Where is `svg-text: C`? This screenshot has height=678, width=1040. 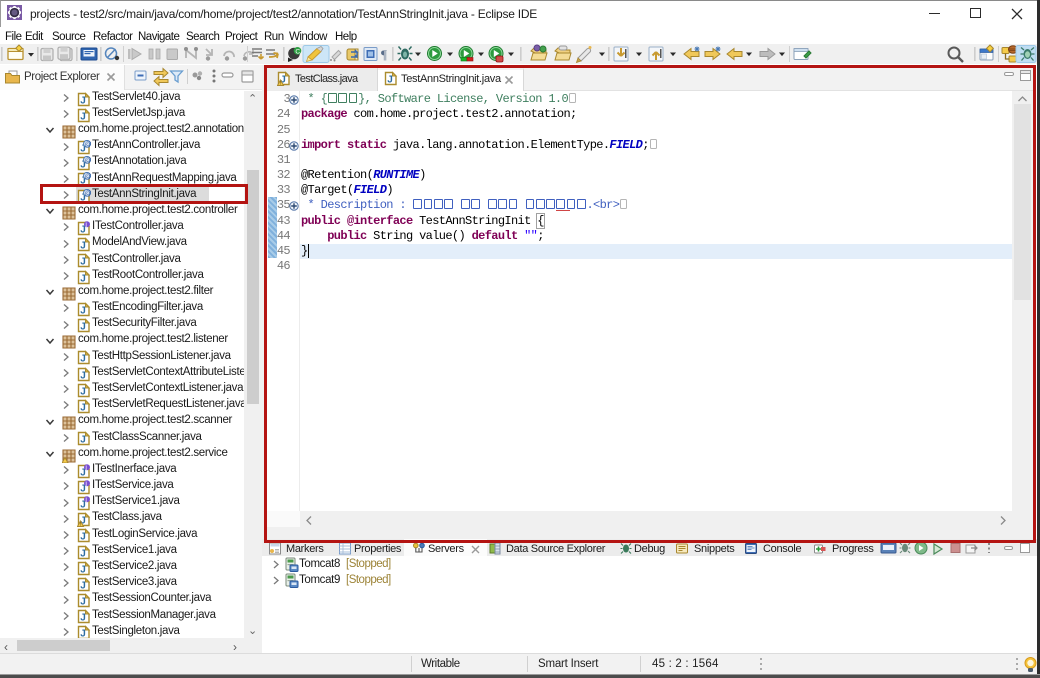
svg-text: C is located at coordinates (297, 51).